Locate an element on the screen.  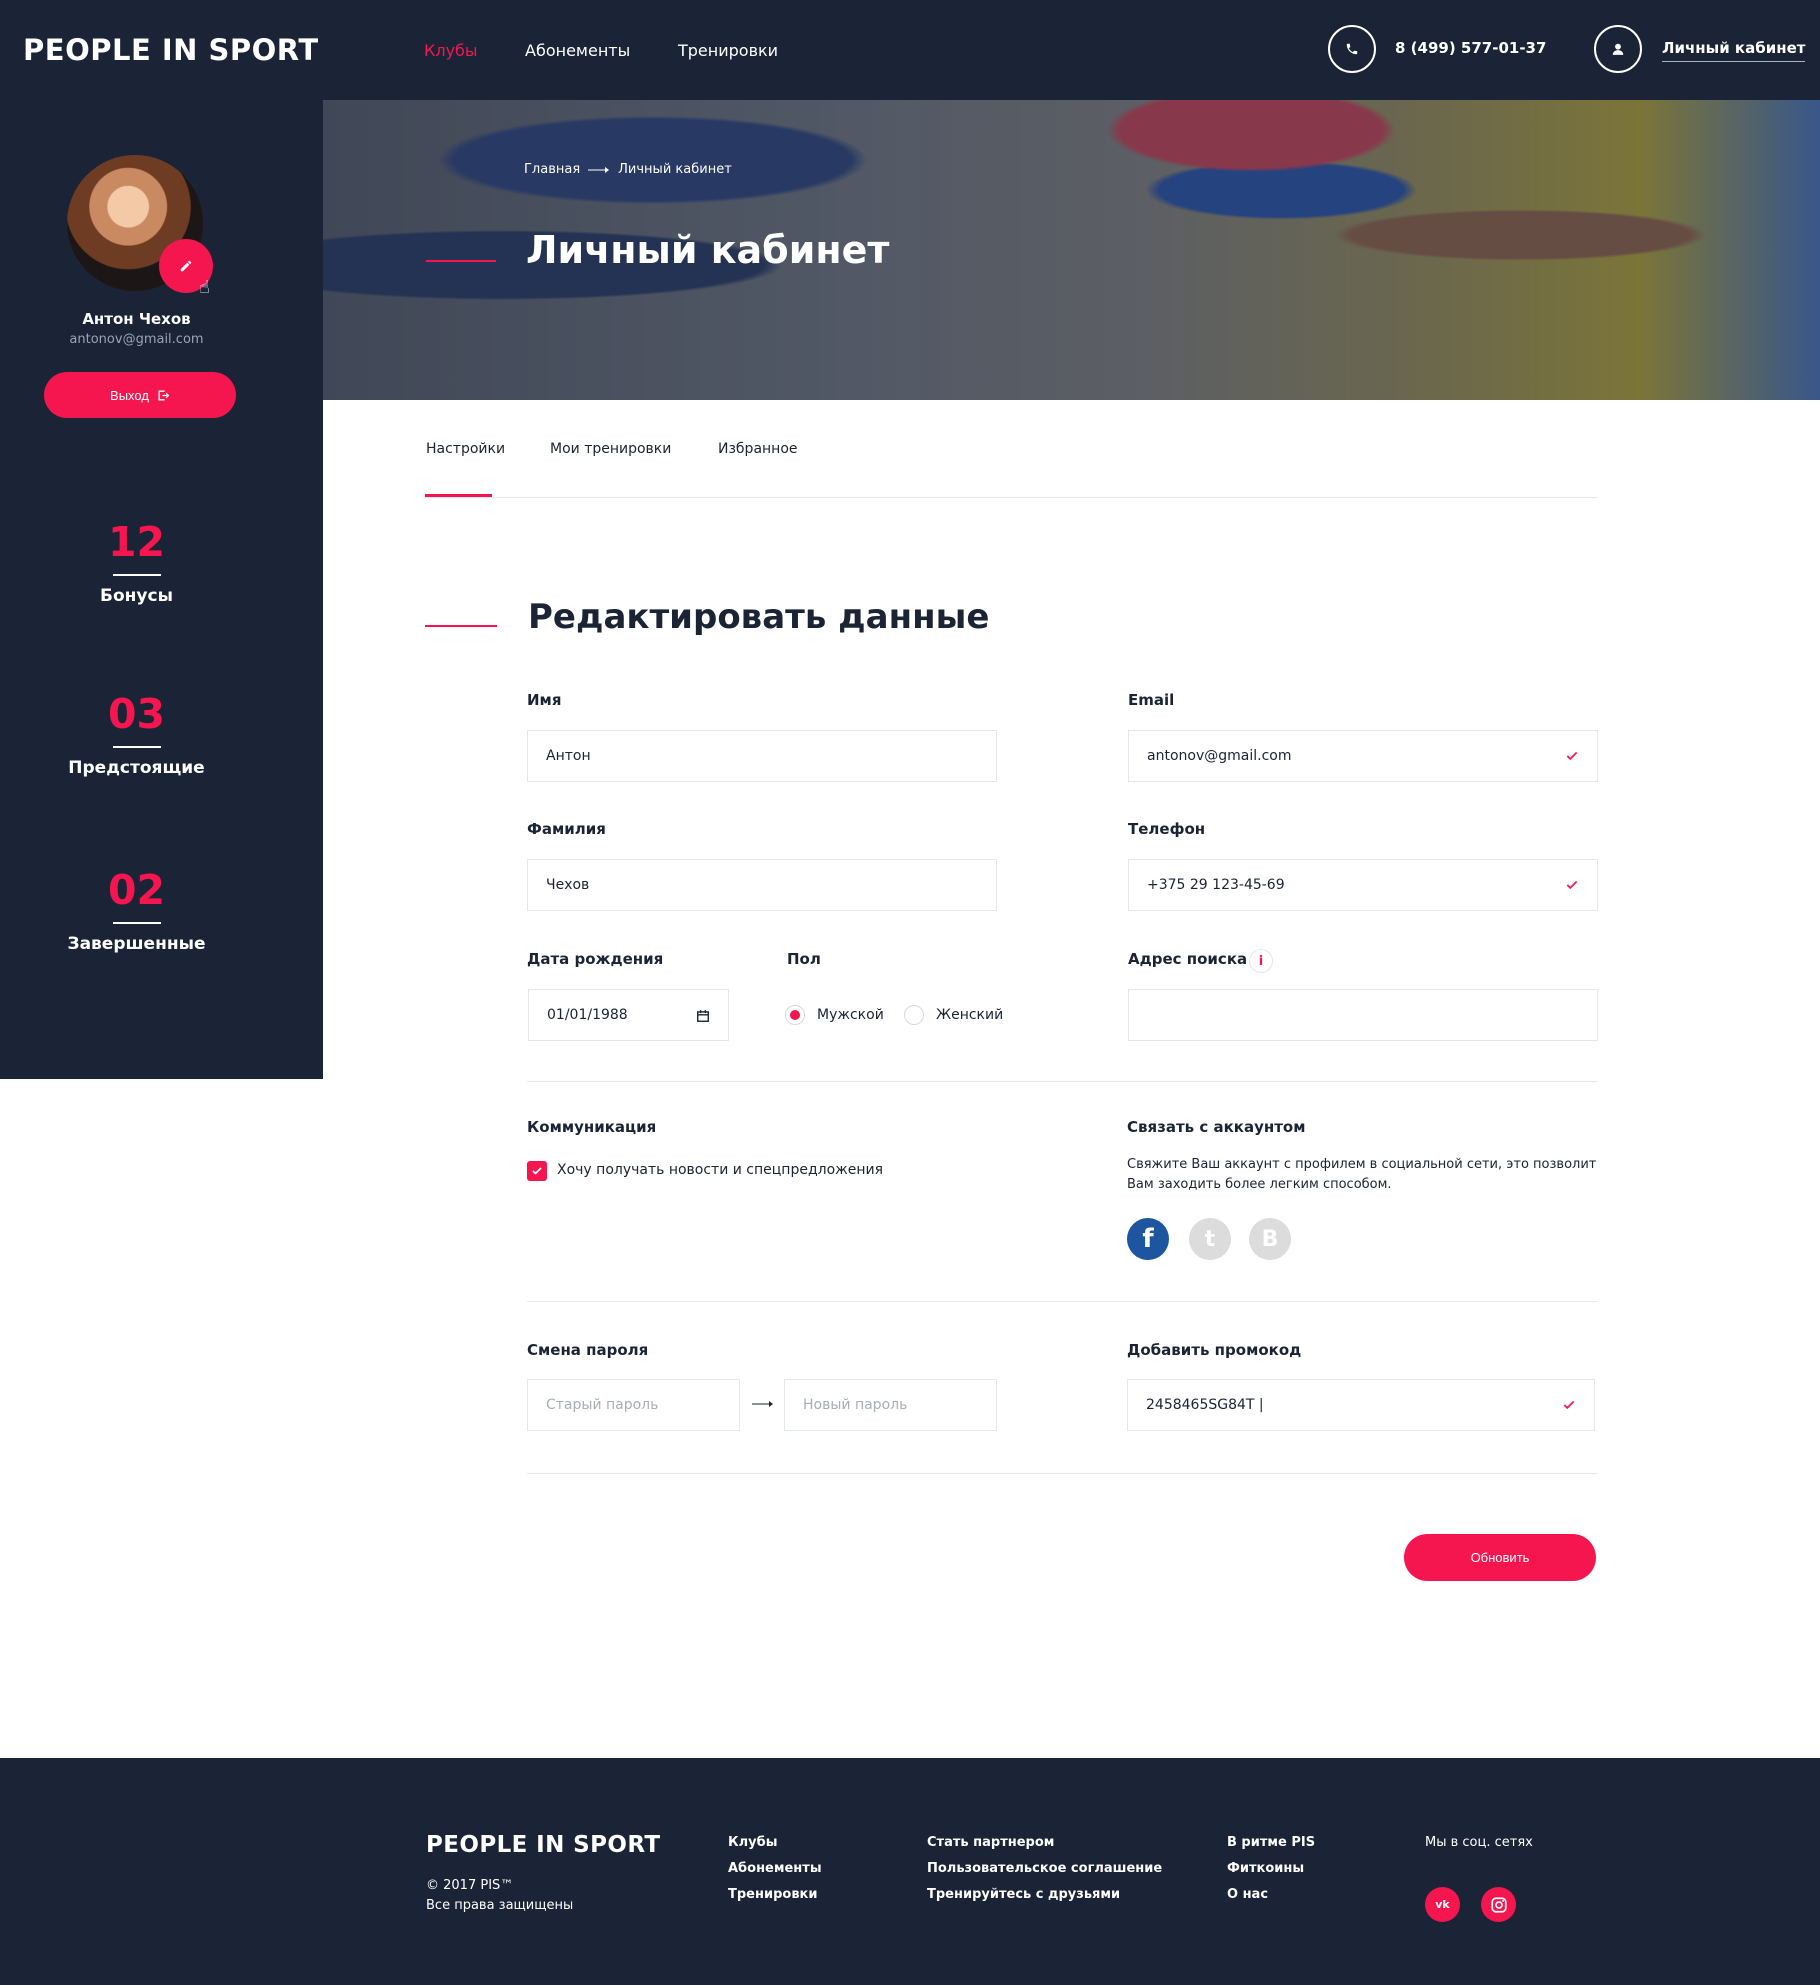
twitter-icon: t is located at coordinates (1210, 1239).